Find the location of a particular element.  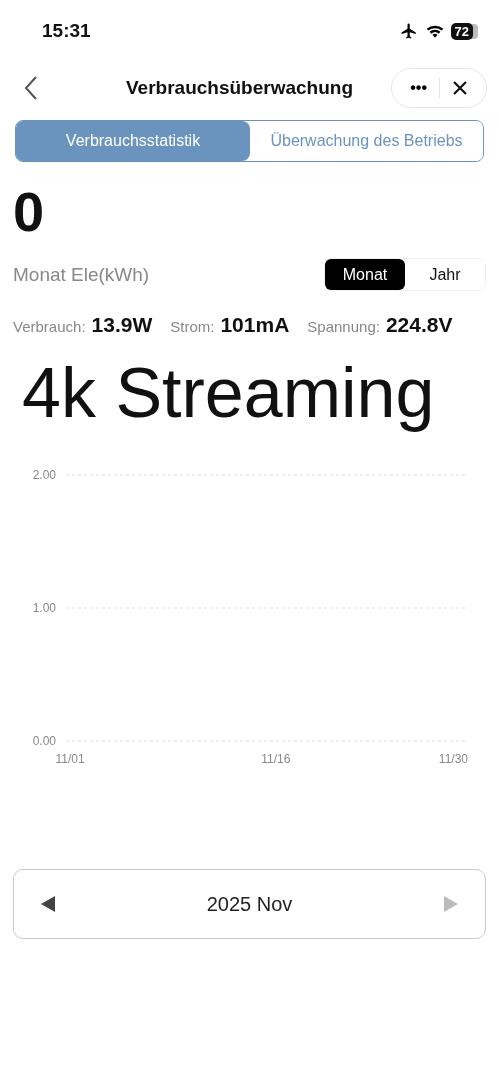

total-value: 0 is located at coordinates (29, 212).